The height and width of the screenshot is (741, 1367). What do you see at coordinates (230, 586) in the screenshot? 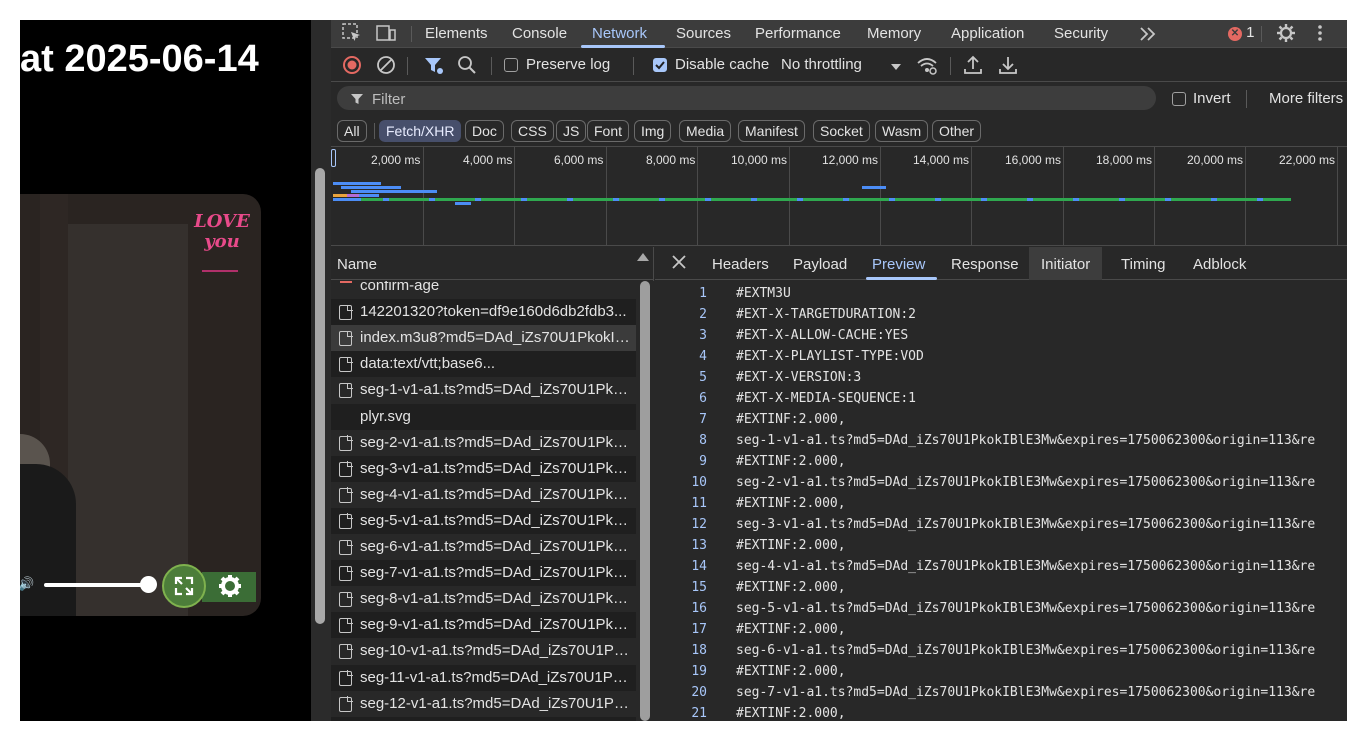
I see `player-settings-button` at bounding box center [230, 586].